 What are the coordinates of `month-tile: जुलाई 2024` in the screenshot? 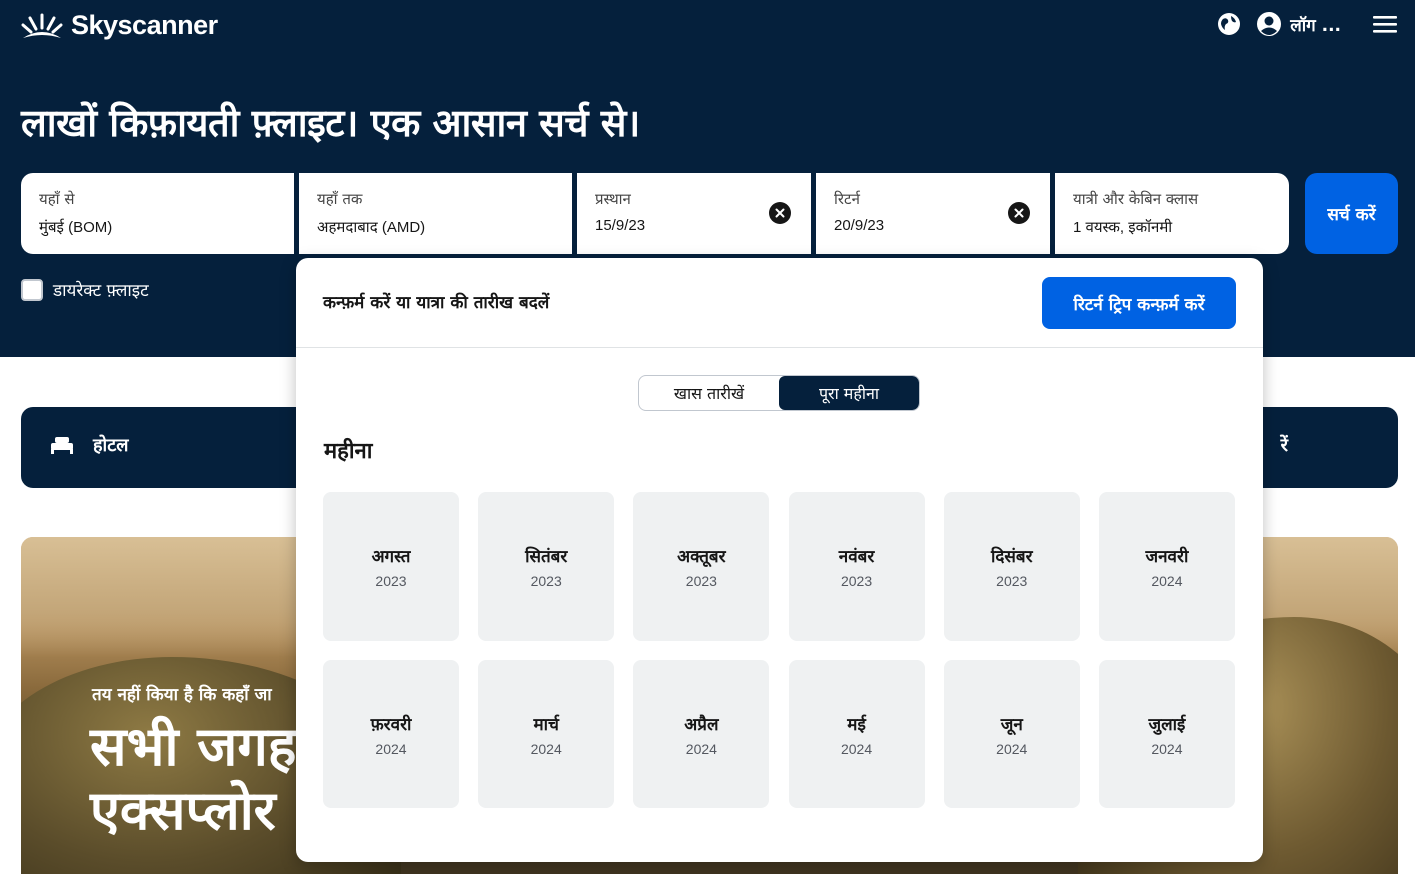 It's located at (1166, 734).